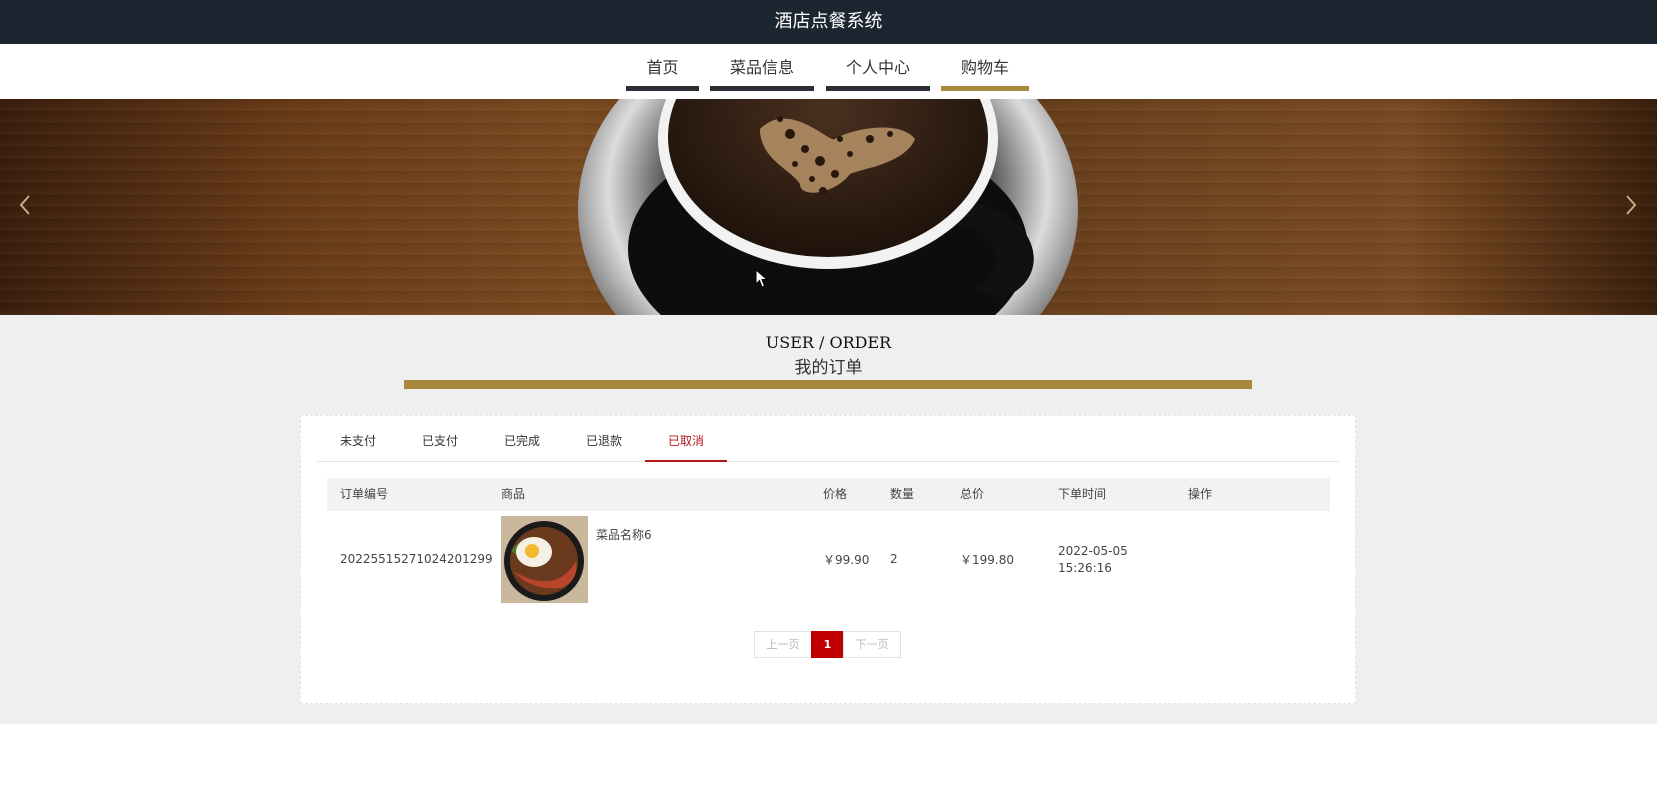  Describe the element at coordinates (984, 67) in the screenshot. I see `nav-cart-label: 购物车` at that location.